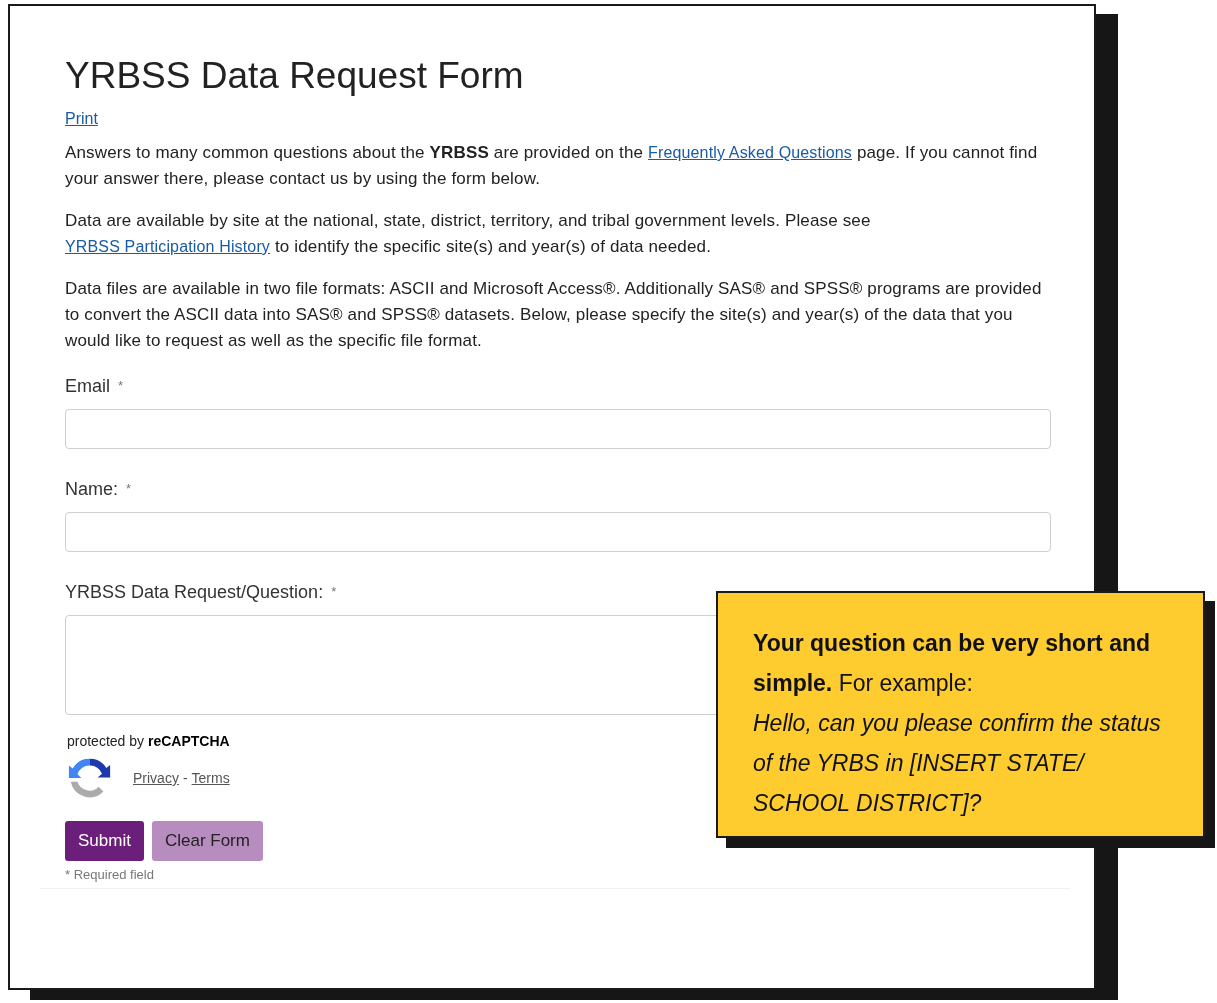 The width and height of the screenshot is (1217, 1003). I want to click on required-note: * Required field, so click(110, 874).